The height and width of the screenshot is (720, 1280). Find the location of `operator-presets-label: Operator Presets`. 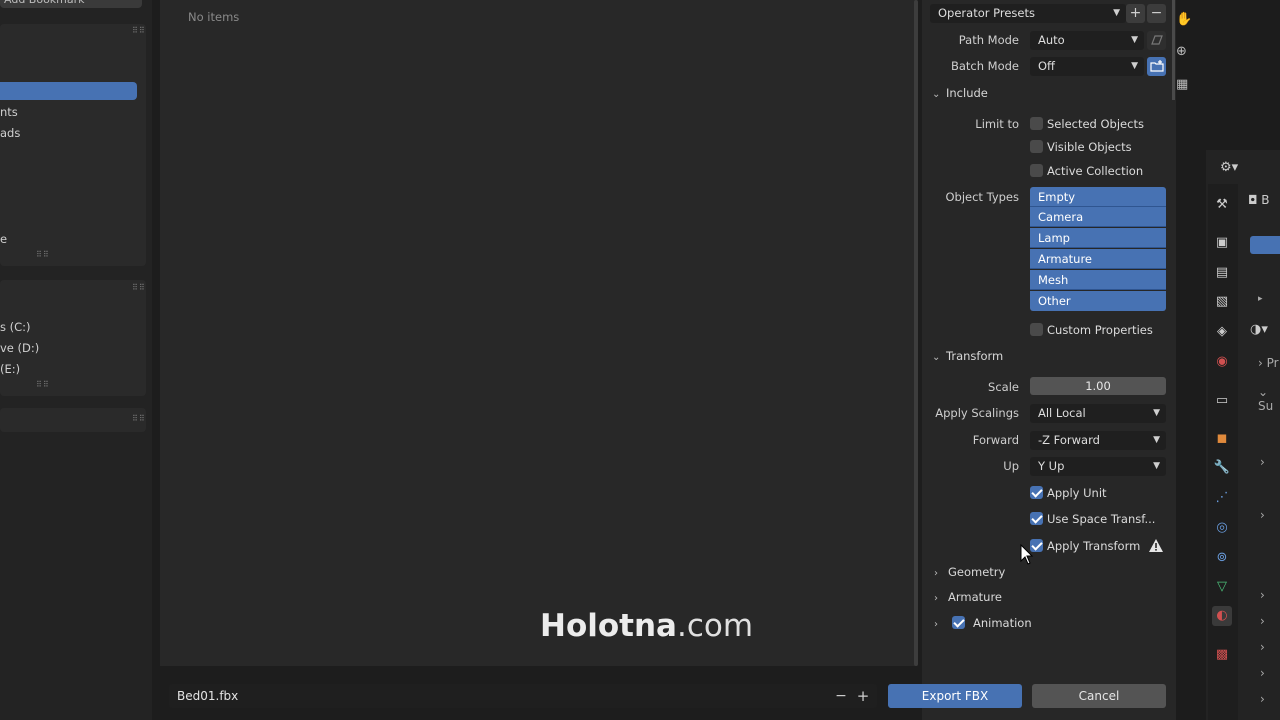

operator-presets-label: Operator Presets is located at coordinates (986, 13).